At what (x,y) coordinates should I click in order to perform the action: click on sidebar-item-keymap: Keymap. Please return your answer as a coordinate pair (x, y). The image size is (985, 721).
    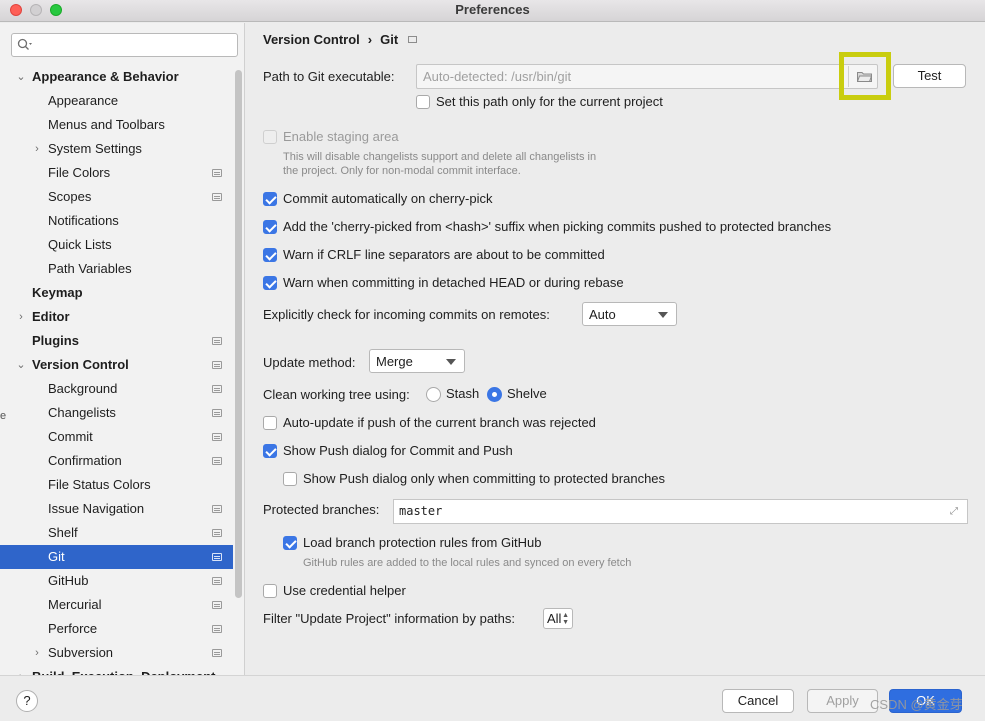
    Looking at the image, I should click on (116, 293).